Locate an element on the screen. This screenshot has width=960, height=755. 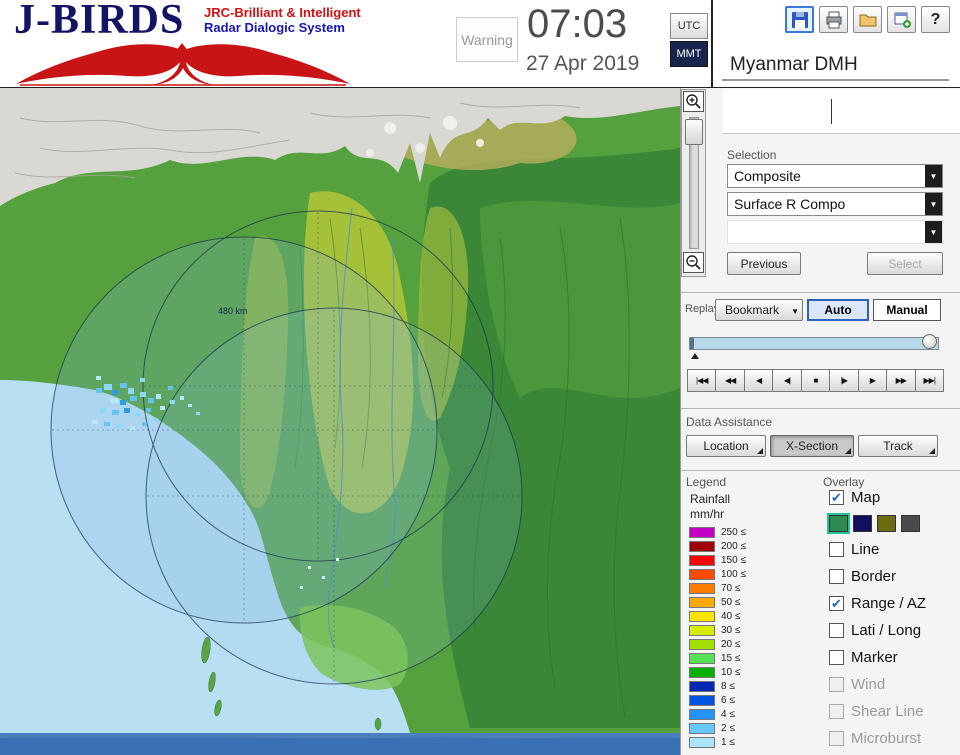
map-style-olive is located at coordinates (886, 523).